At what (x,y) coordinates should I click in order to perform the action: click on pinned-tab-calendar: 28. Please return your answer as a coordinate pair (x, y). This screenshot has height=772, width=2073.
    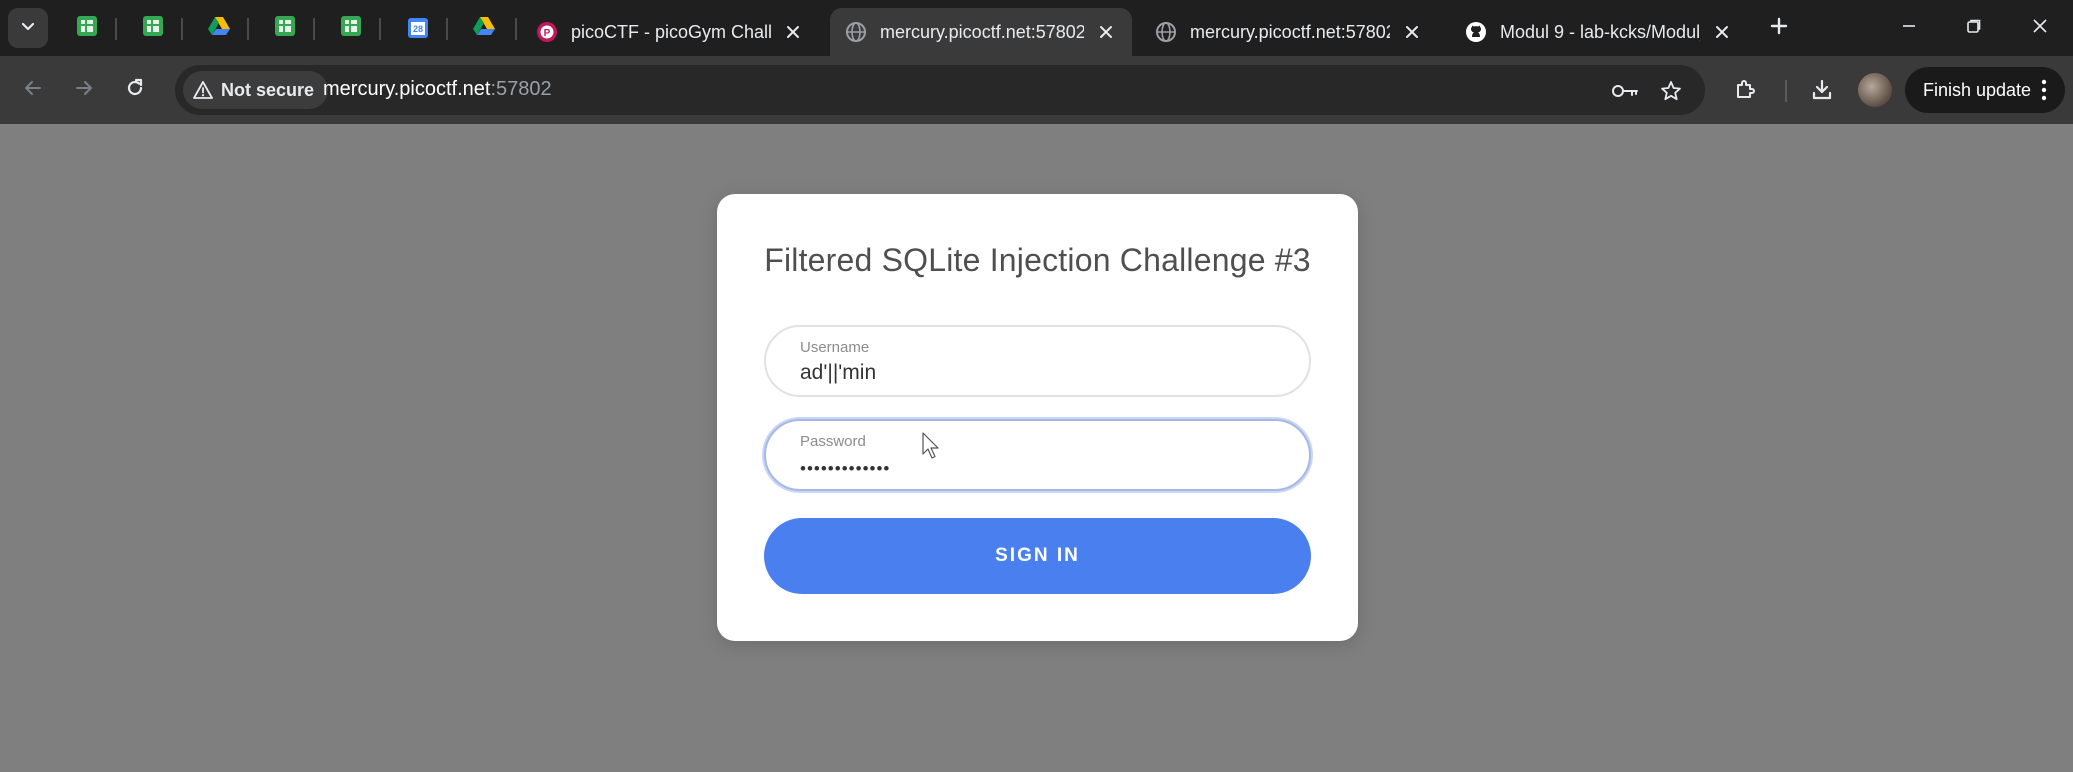
    Looking at the image, I should click on (418, 28).